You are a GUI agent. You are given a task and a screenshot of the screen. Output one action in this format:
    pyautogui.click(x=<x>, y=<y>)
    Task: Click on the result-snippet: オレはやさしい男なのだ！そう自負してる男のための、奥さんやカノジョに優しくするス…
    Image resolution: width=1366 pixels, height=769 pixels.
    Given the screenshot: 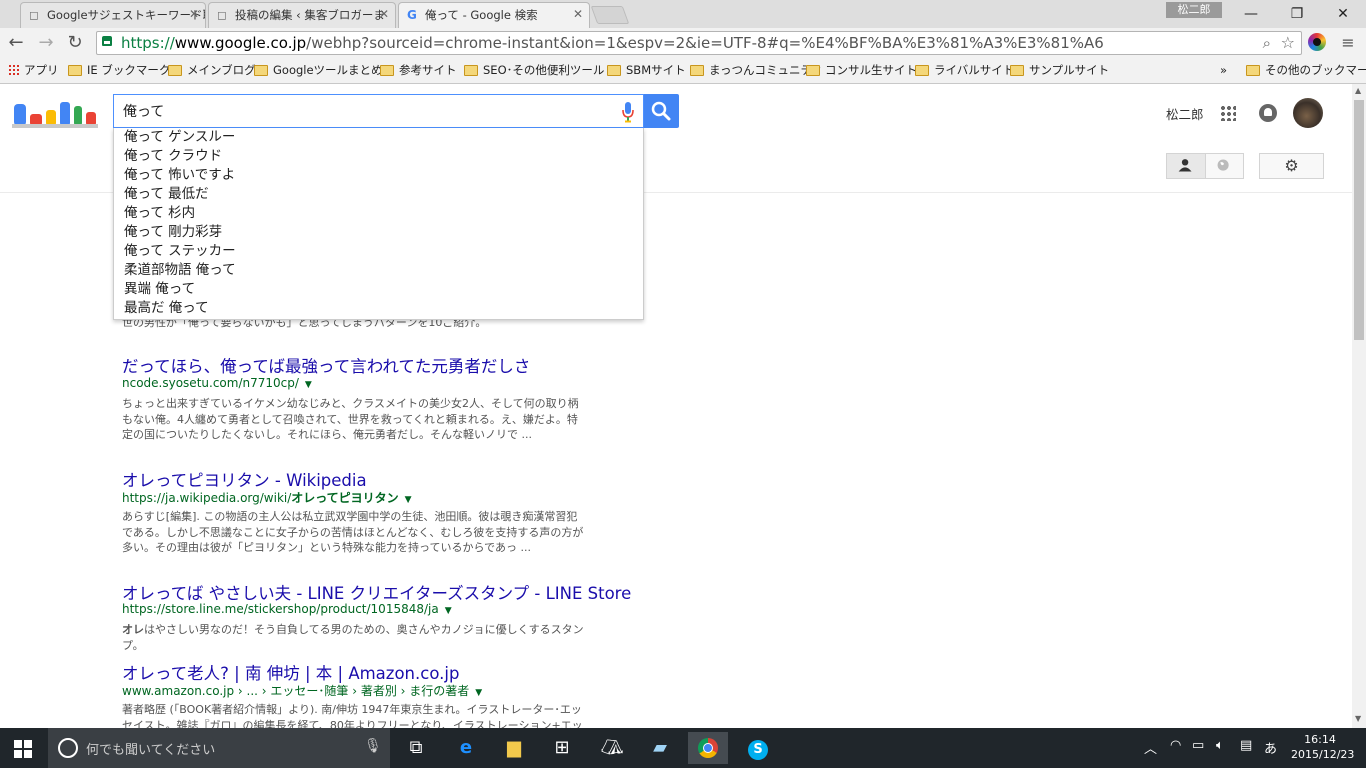 What is the action you would take?
    pyautogui.click(x=353, y=637)
    